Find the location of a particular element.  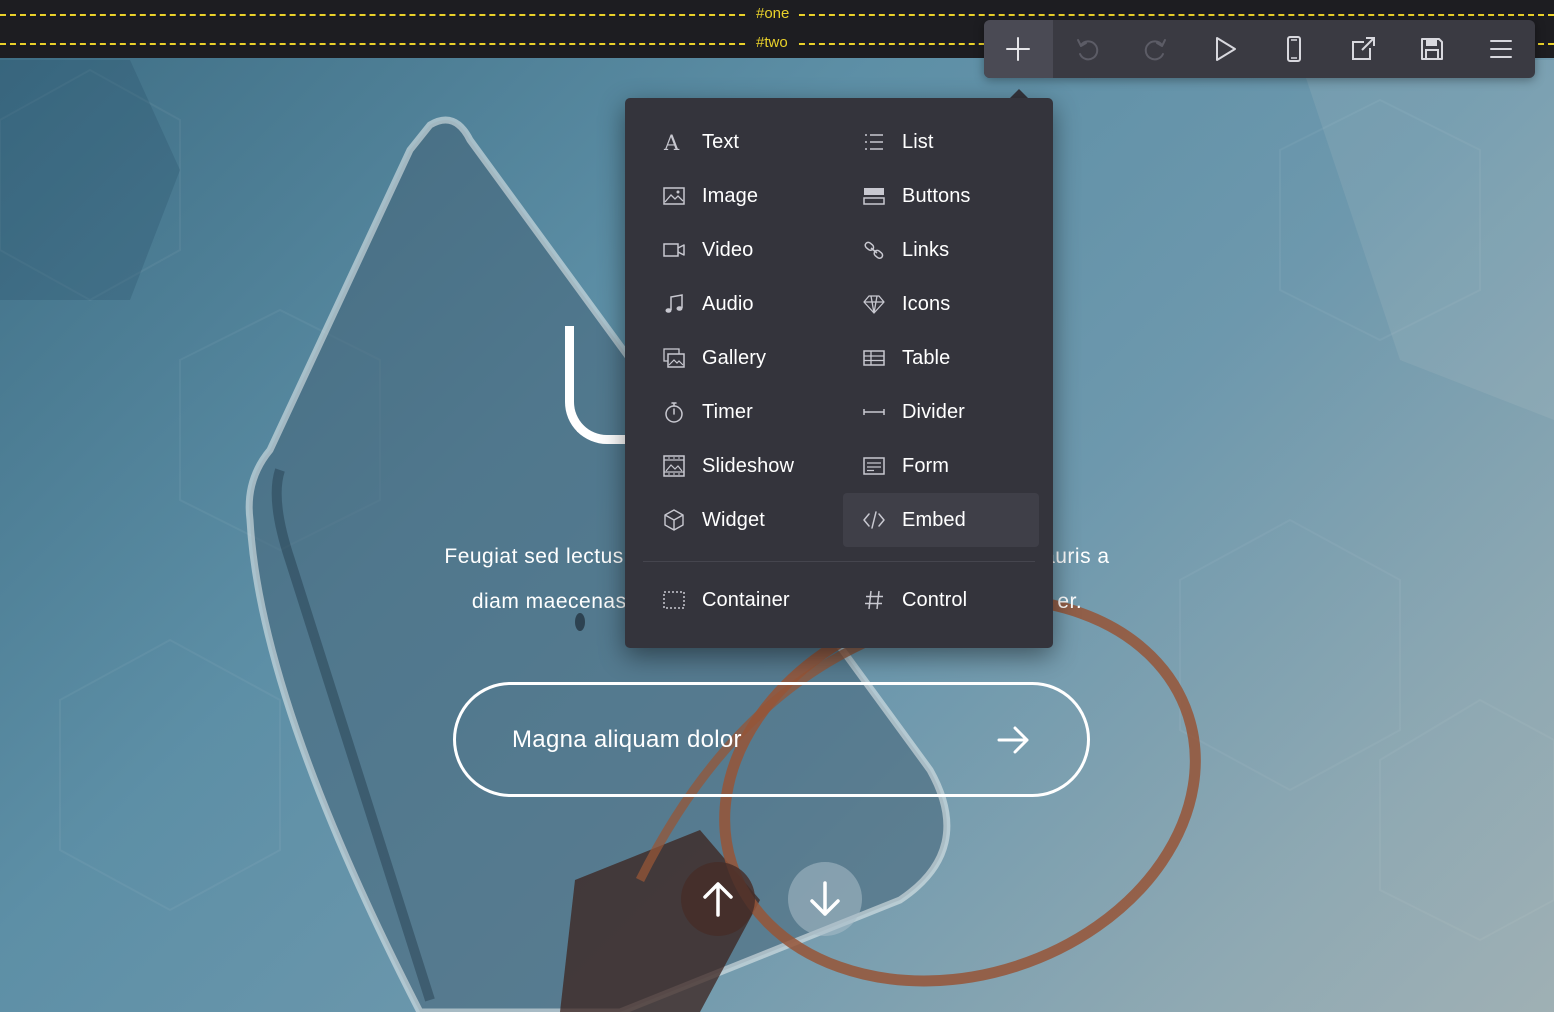

redo-button is located at coordinates (1156, 49).